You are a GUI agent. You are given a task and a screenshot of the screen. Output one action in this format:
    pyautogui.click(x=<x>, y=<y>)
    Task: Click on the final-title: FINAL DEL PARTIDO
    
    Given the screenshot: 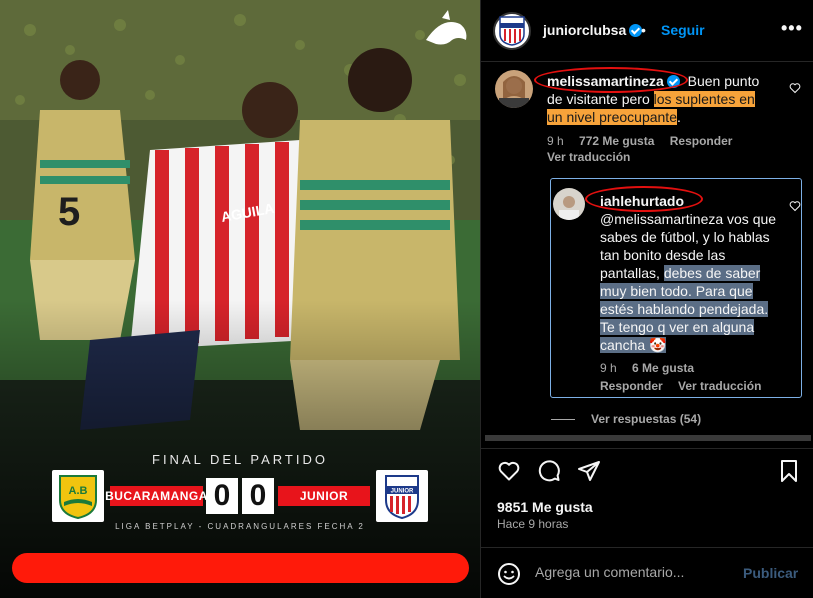 What is the action you would take?
    pyautogui.click(x=240, y=459)
    